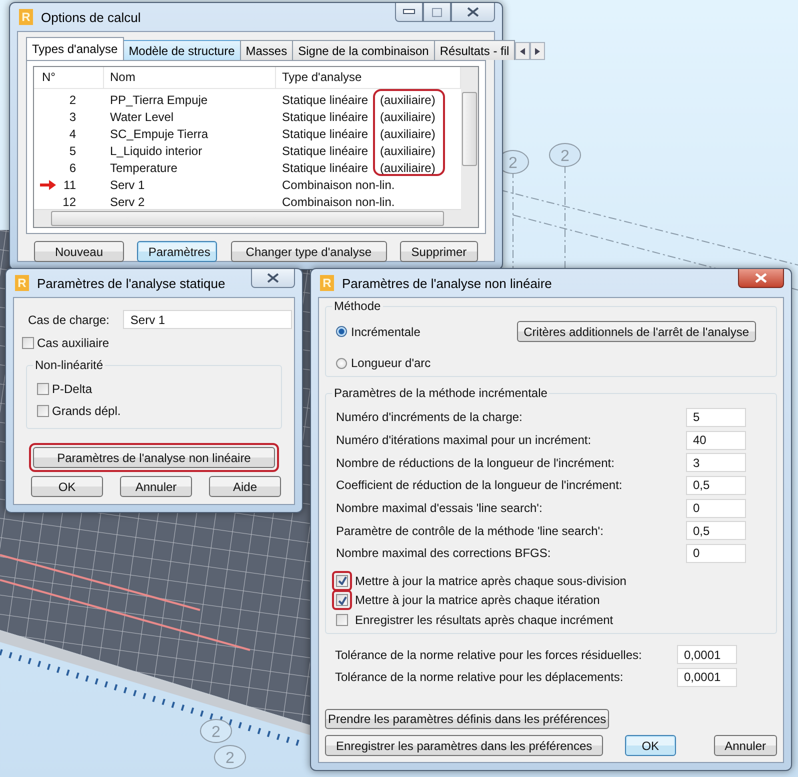 Image resolution: width=798 pixels, height=777 pixels. What do you see at coordinates (267, 50) in the screenshot?
I see `tab: Masses` at bounding box center [267, 50].